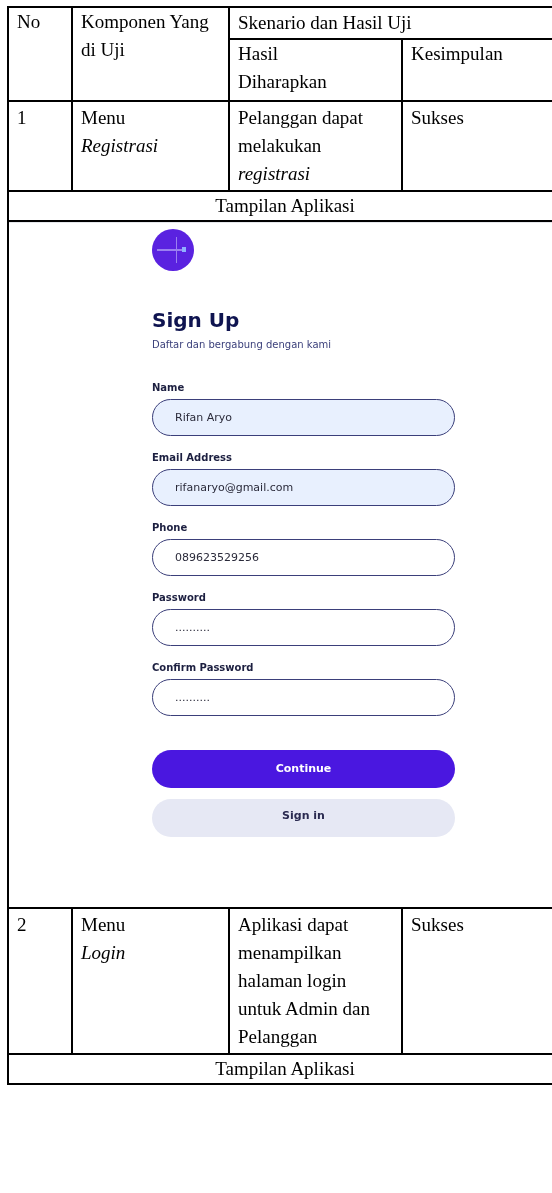  Describe the element at coordinates (457, 53) in the screenshot. I see `column-header: Kesimpulan` at that location.